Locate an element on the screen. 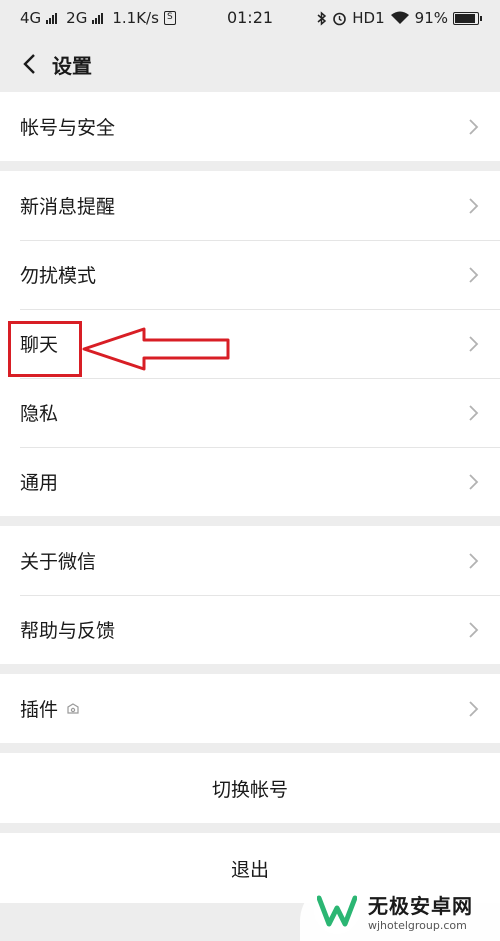 Image resolution: width=500 pixels, height=941 pixels. hd-label: HD1 is located at coordinates (368, 18).